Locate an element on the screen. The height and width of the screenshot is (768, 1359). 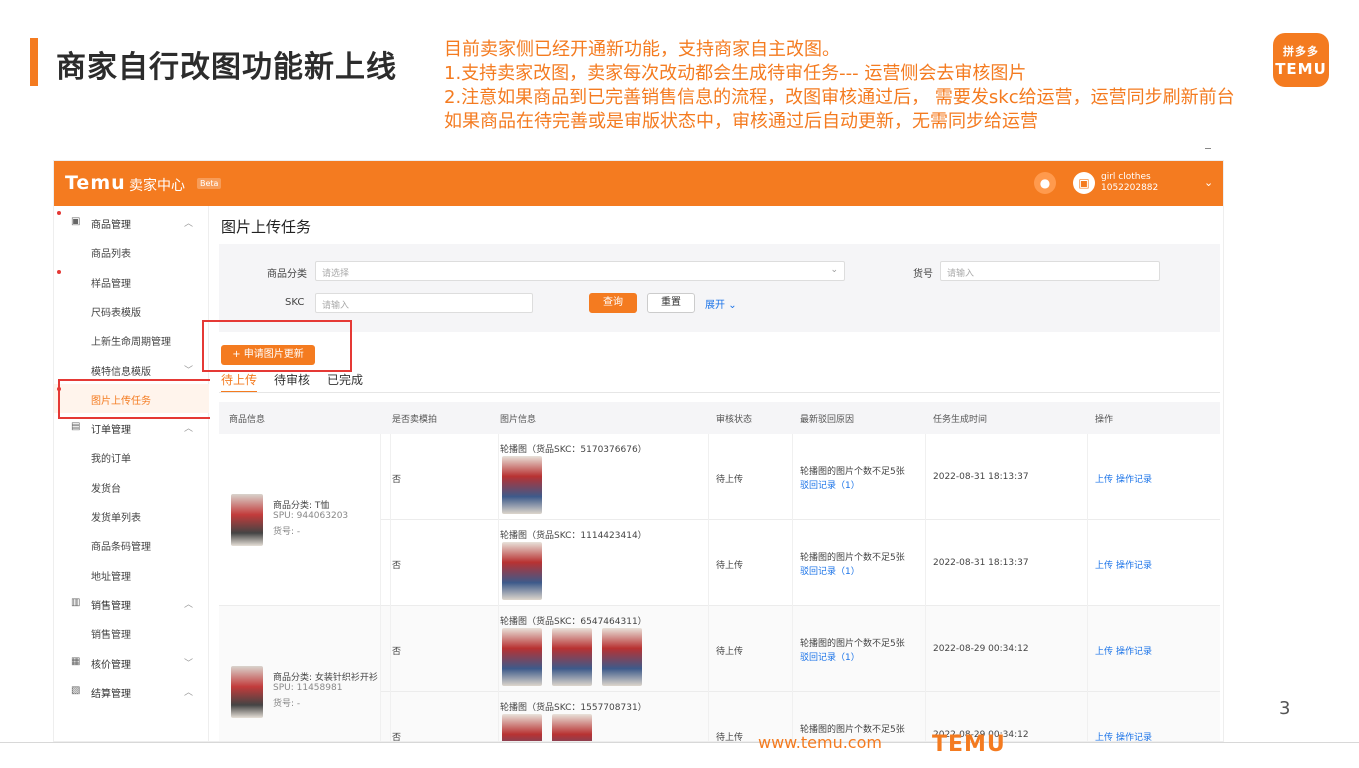
filter-panel: 商品分类 请选择 ⌄ 货号 请输入 SKC 请输入 查询 重置 展开 ⌄ is located at coordinates (719, 288).